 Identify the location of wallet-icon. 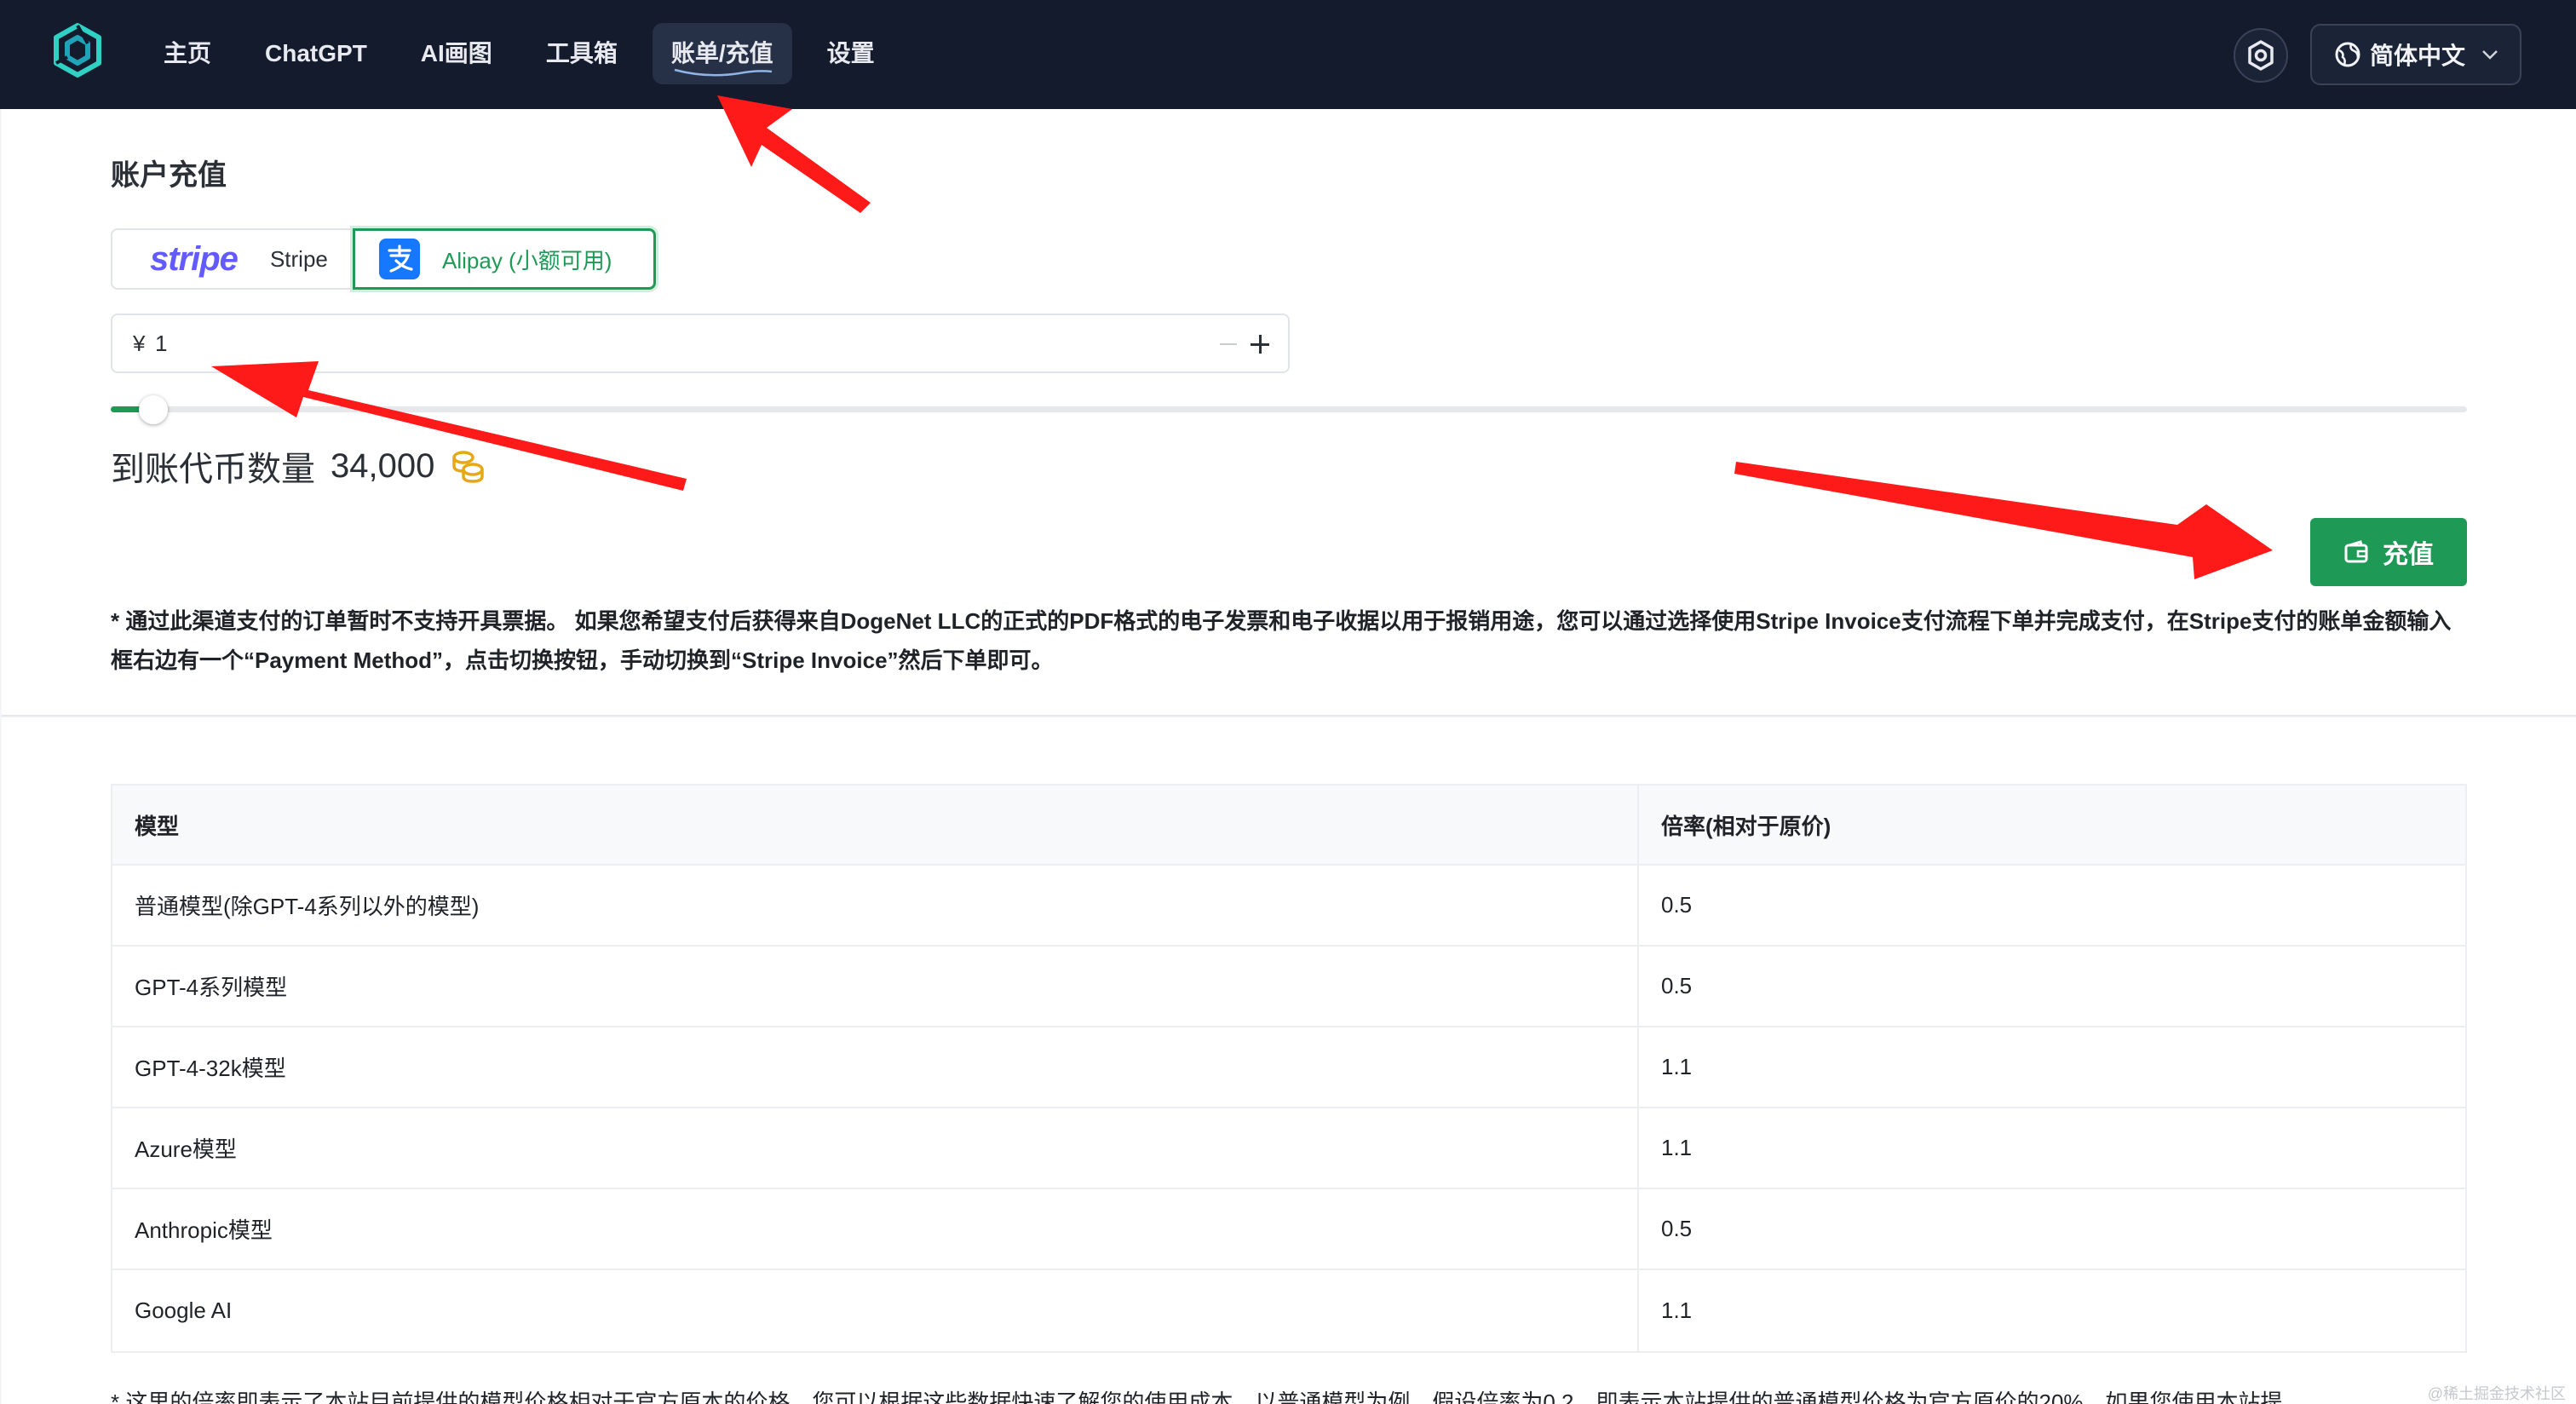
(2356, 551).